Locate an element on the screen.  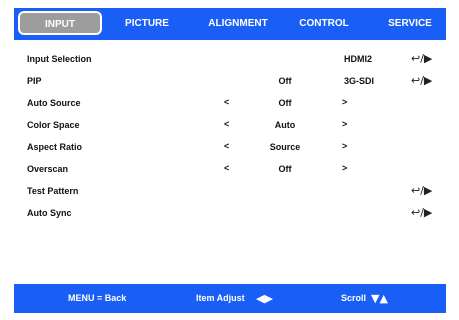
pip-value: Off is located at coordinates (285, 81).